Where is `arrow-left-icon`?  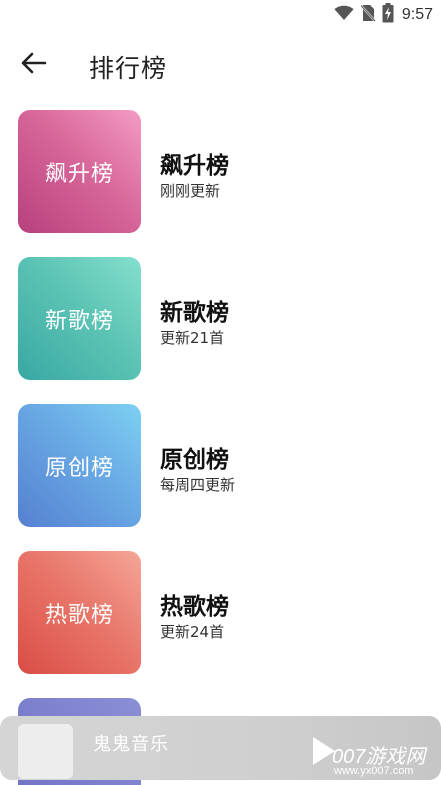 arrow-left-icon is located at coordinates (33, 65).